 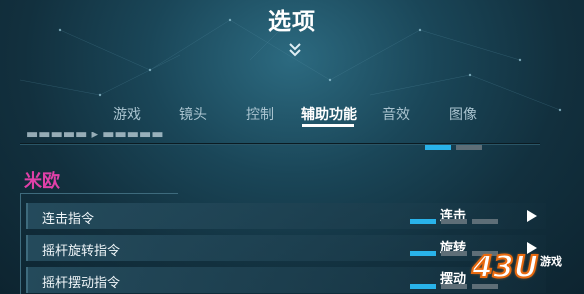 I want to click on scrolled-row-remnant: ▬▬▬▬▬ ▸ ▬▬▬▬▬, so click(x=95, y=137).